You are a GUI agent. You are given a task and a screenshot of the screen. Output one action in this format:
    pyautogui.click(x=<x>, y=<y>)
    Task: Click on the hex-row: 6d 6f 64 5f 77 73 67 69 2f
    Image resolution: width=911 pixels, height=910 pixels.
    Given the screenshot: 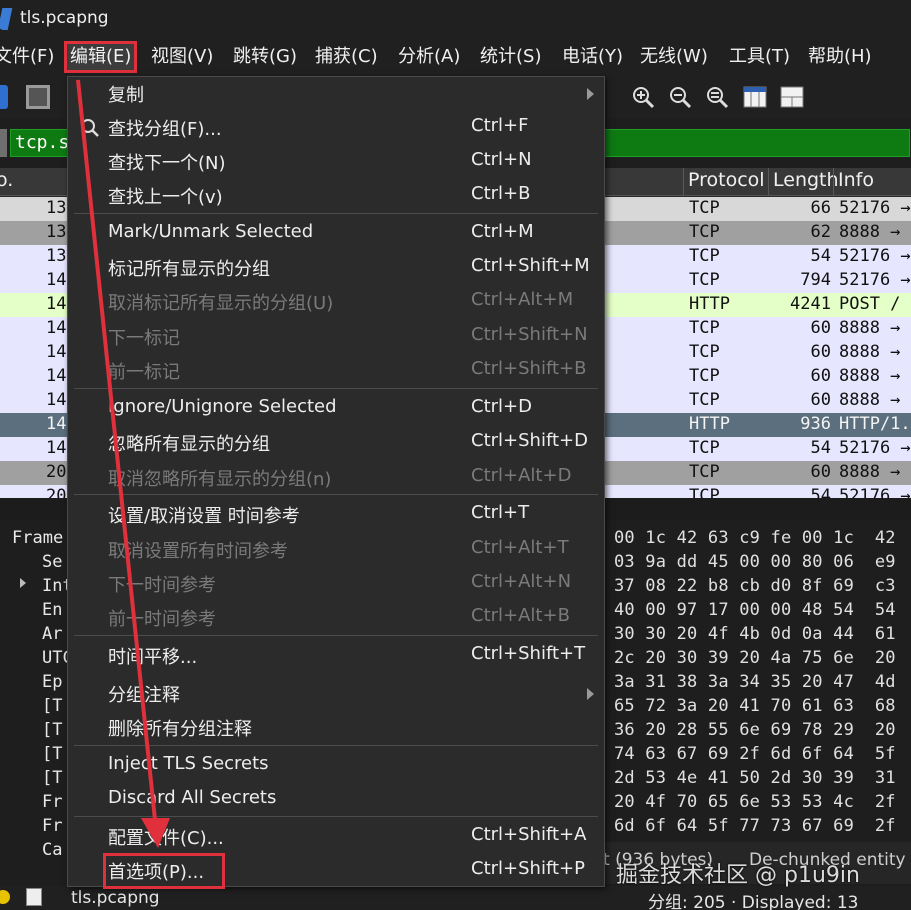 What is the action you would take?
    pyautogui.click(x=755, y=826)
    